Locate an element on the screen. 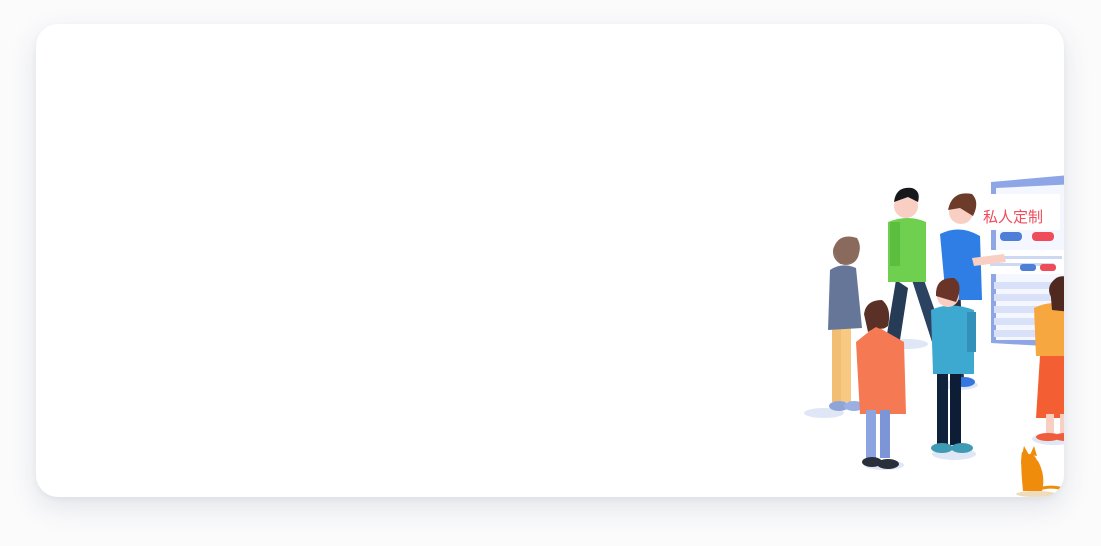  board-title: 私人定制 is located at coordinates (1013, 217).